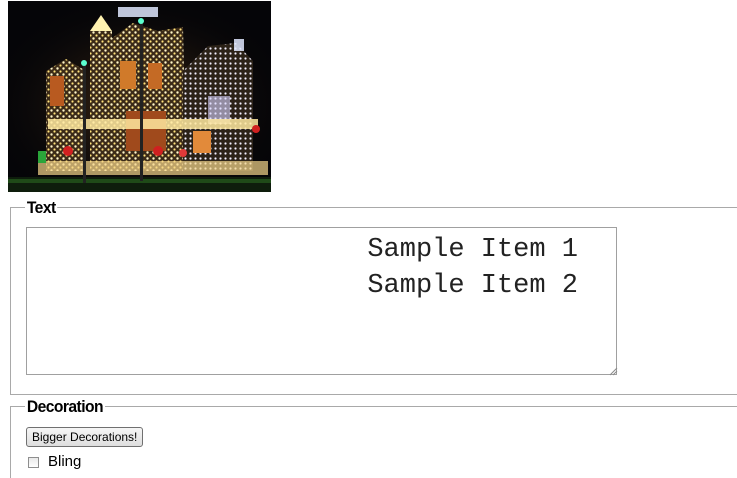  I want to click on bling-checkbox-row: Bling, so click(54, 462).